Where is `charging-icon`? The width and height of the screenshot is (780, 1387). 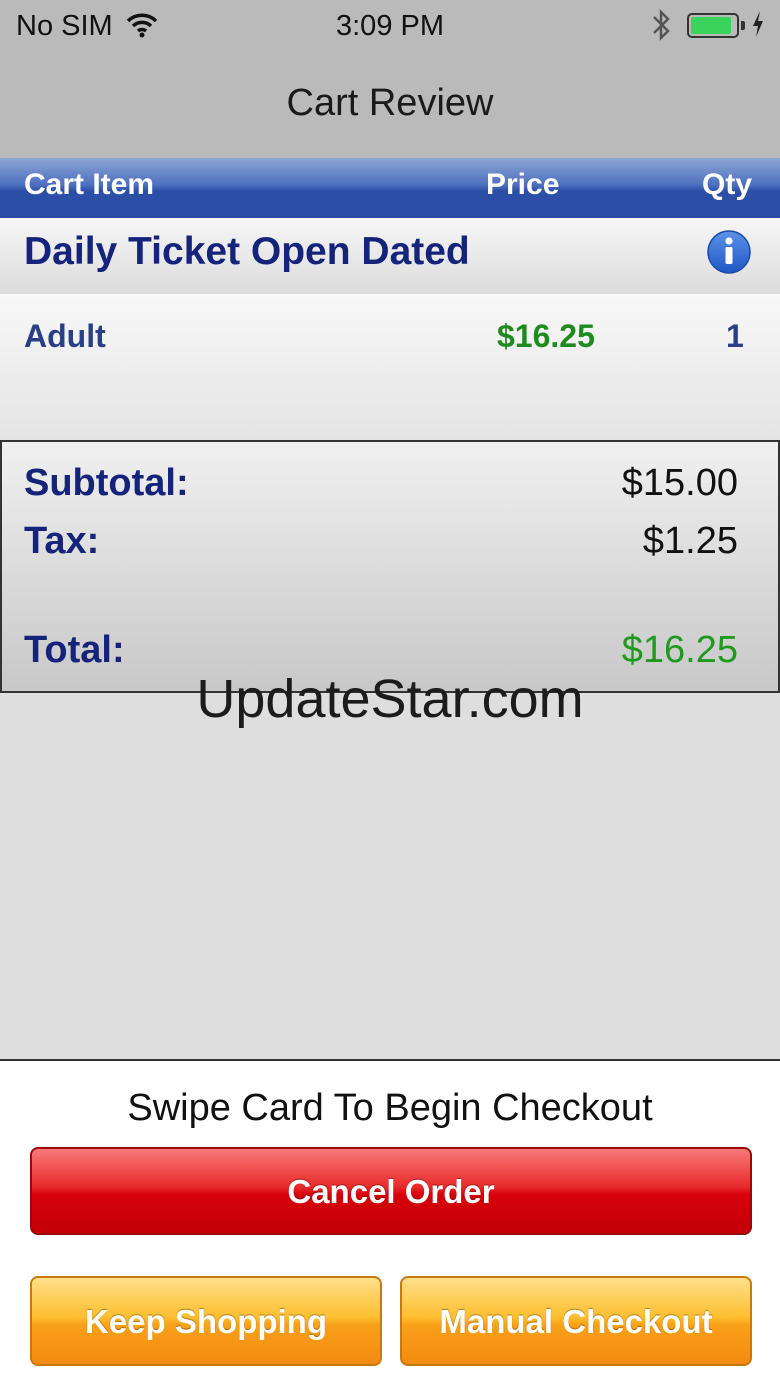
charging-icon is located at coordinates (758, 27).